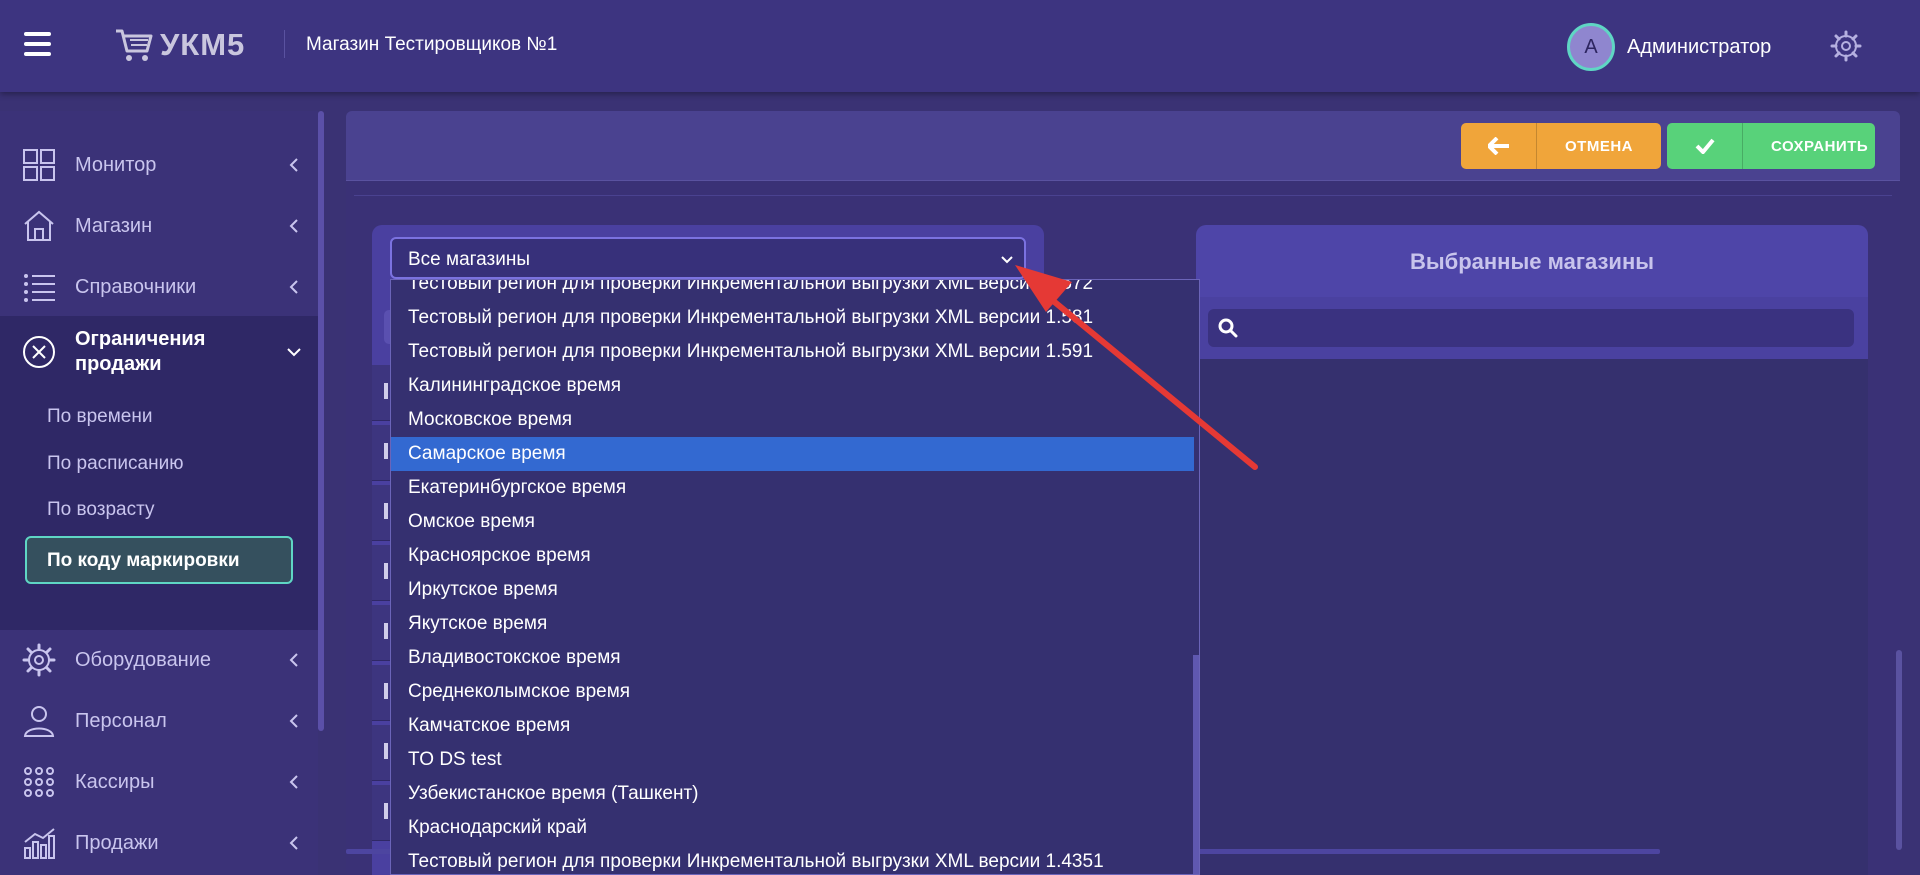  What do you see at coordinates (792, 590) in the screenshot?
I see `dropdown-option: Иркутское время` at bounding box center [792, 590].